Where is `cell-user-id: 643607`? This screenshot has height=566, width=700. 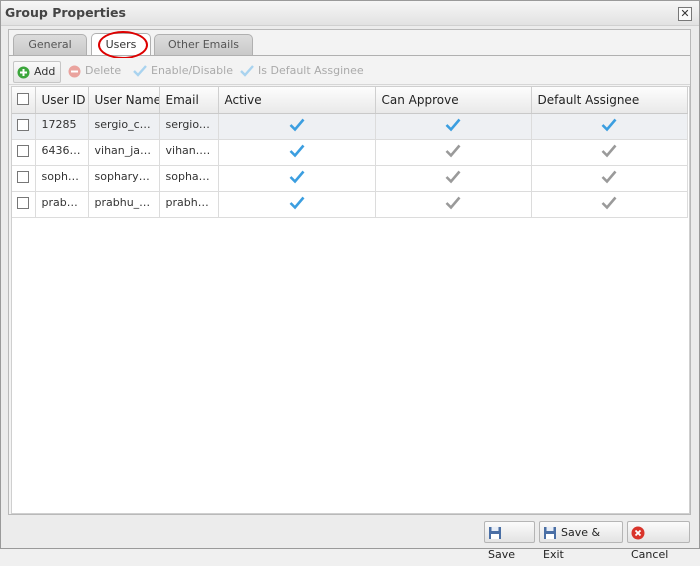
cell-user-id: 643607 is located at coordinates (62, 152).